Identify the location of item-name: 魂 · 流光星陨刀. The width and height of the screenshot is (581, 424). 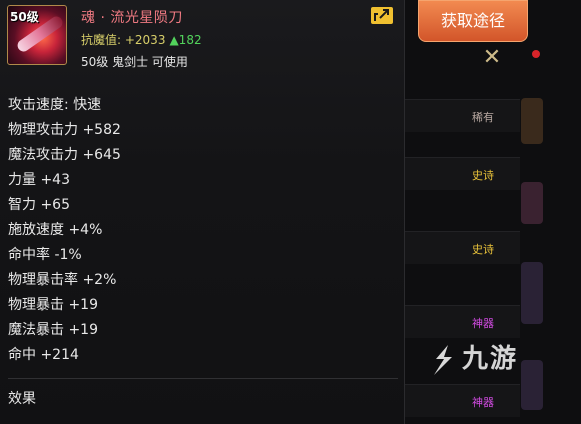
(132, 18).